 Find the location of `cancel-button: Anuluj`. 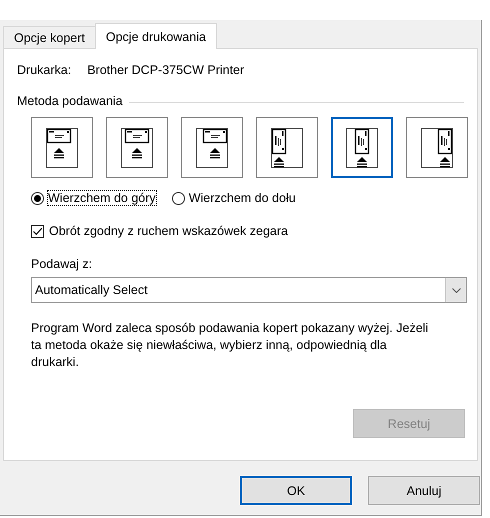

cancel-button: Anuluj is located at coordinates (424, 490).